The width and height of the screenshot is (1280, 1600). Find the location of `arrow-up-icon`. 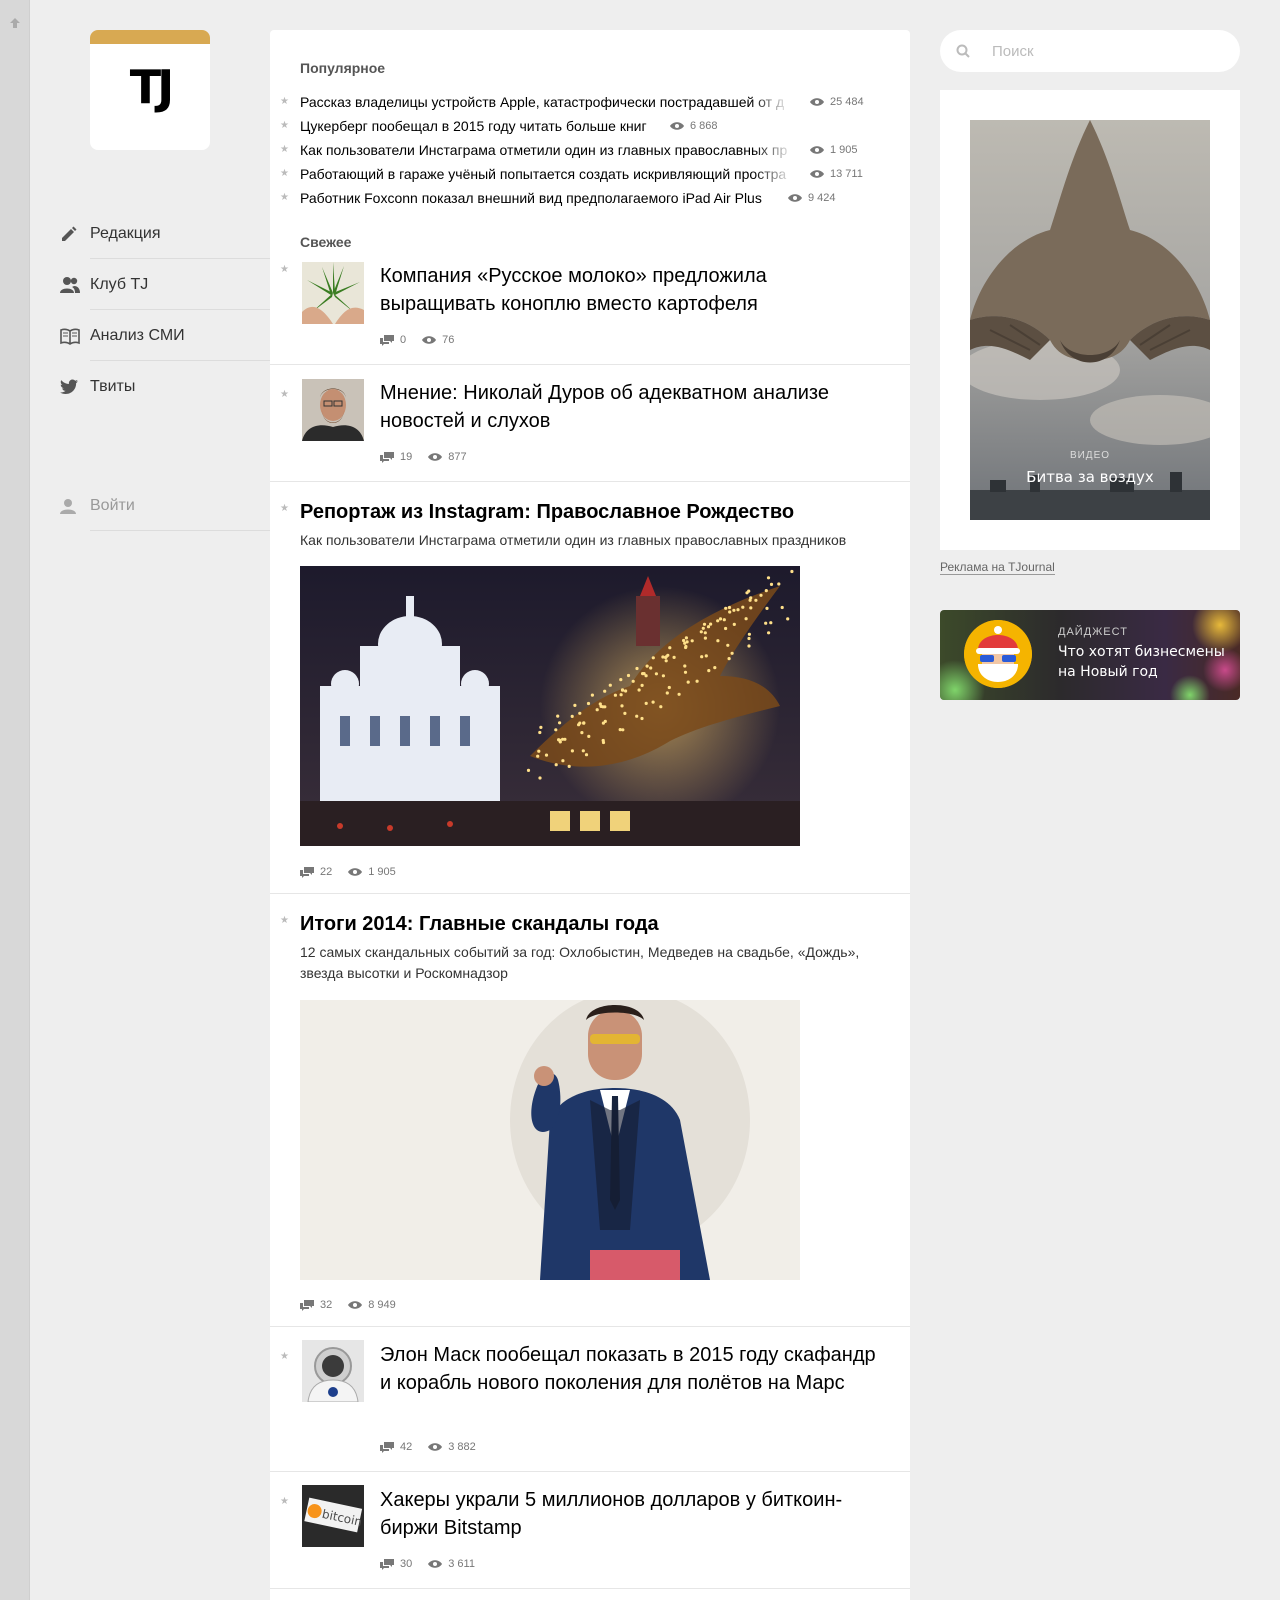

arrow-up-icon is located at coordinates (15, 23).